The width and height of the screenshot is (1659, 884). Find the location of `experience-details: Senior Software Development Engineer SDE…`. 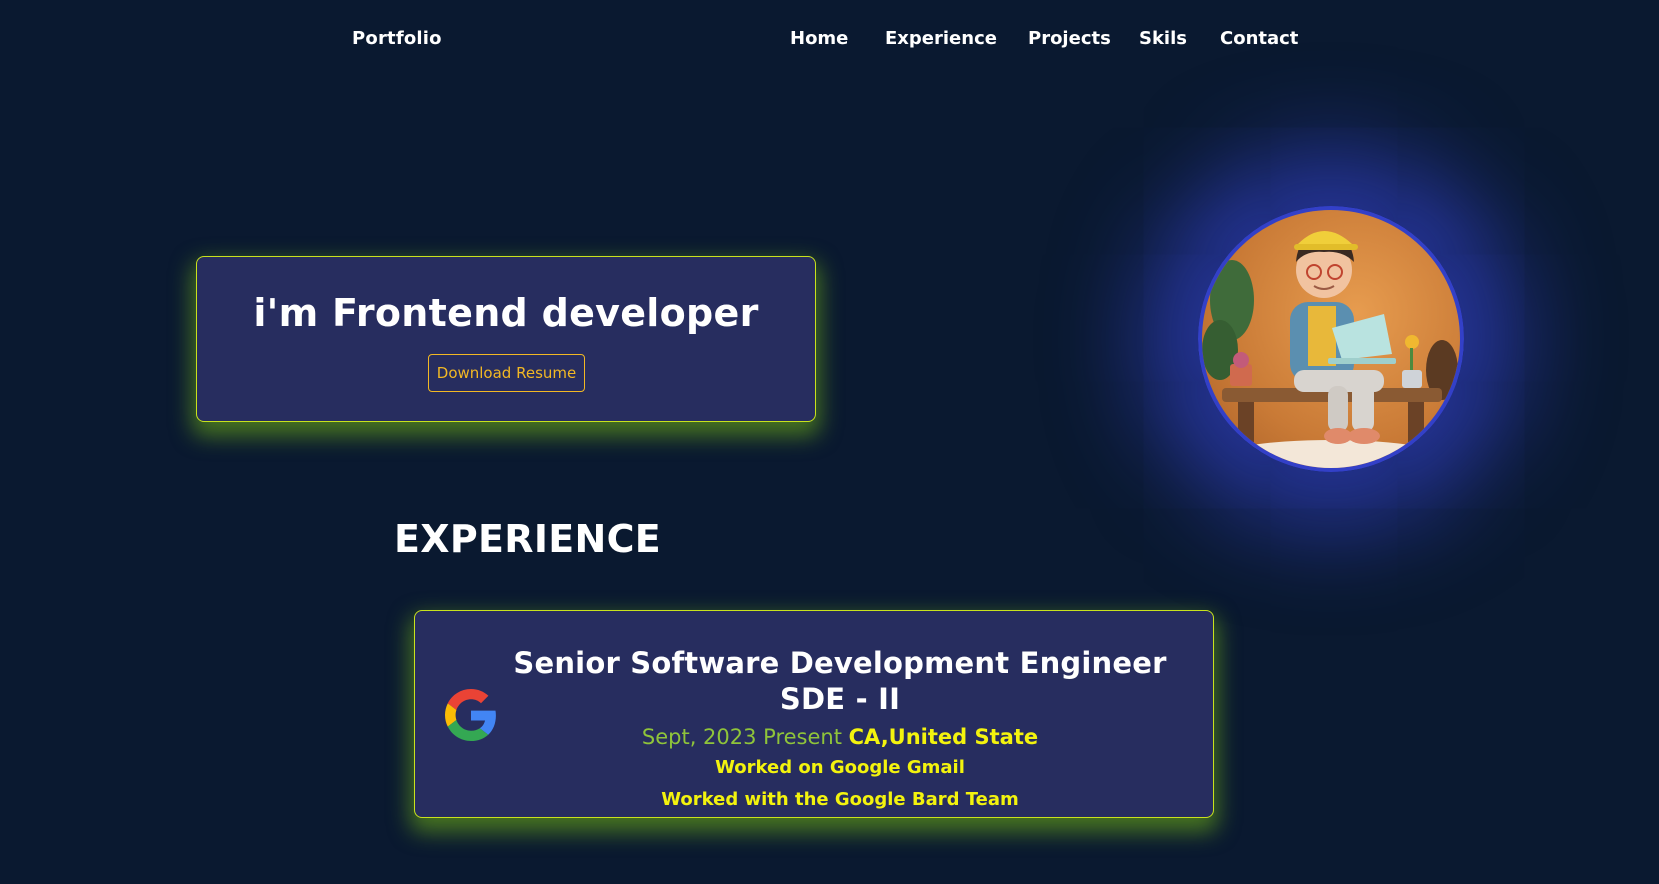

experience-details: Senior Software Development Engineer SDE… is located at coordinates (840, 730).